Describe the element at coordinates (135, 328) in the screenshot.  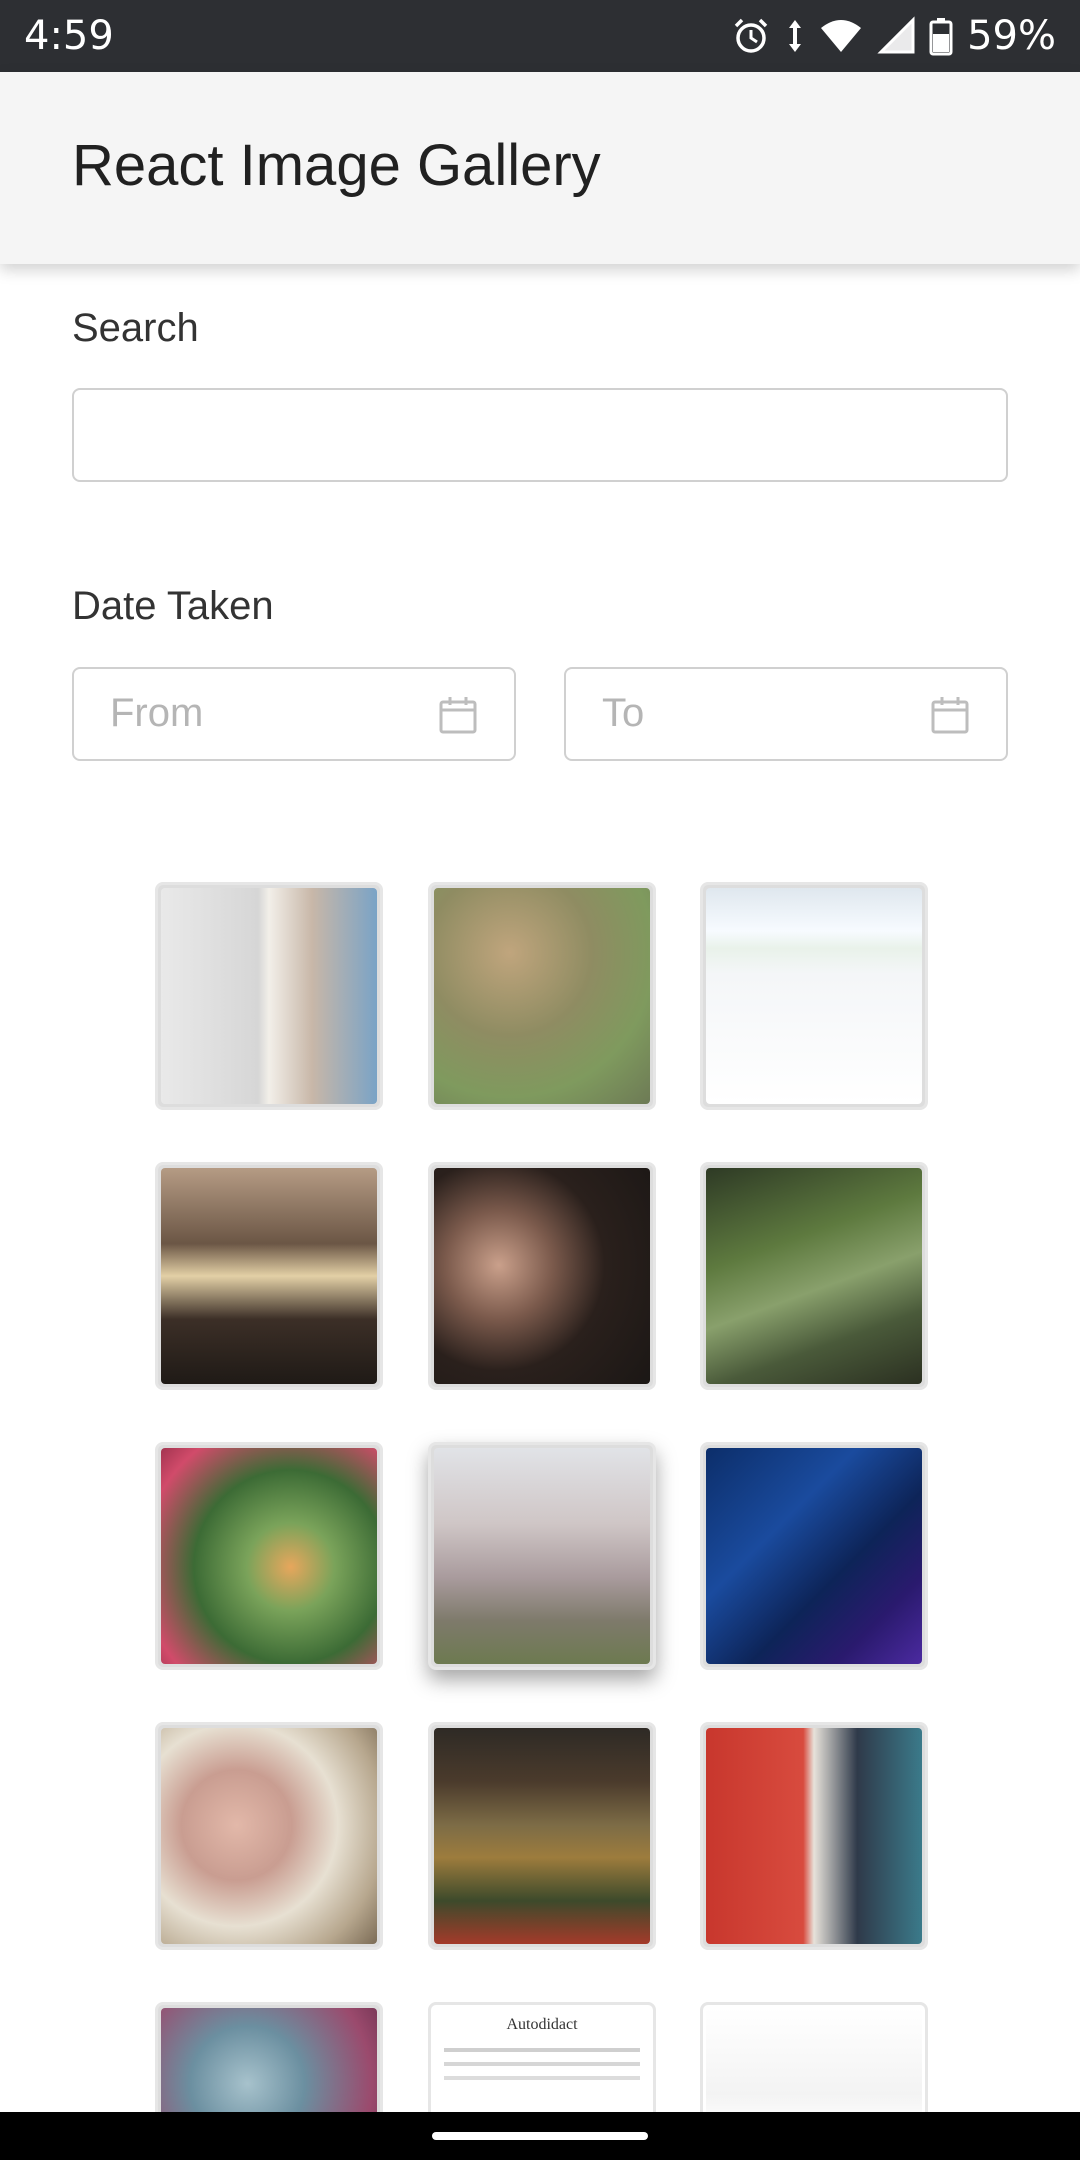
I see `search-label: Search` at that location.